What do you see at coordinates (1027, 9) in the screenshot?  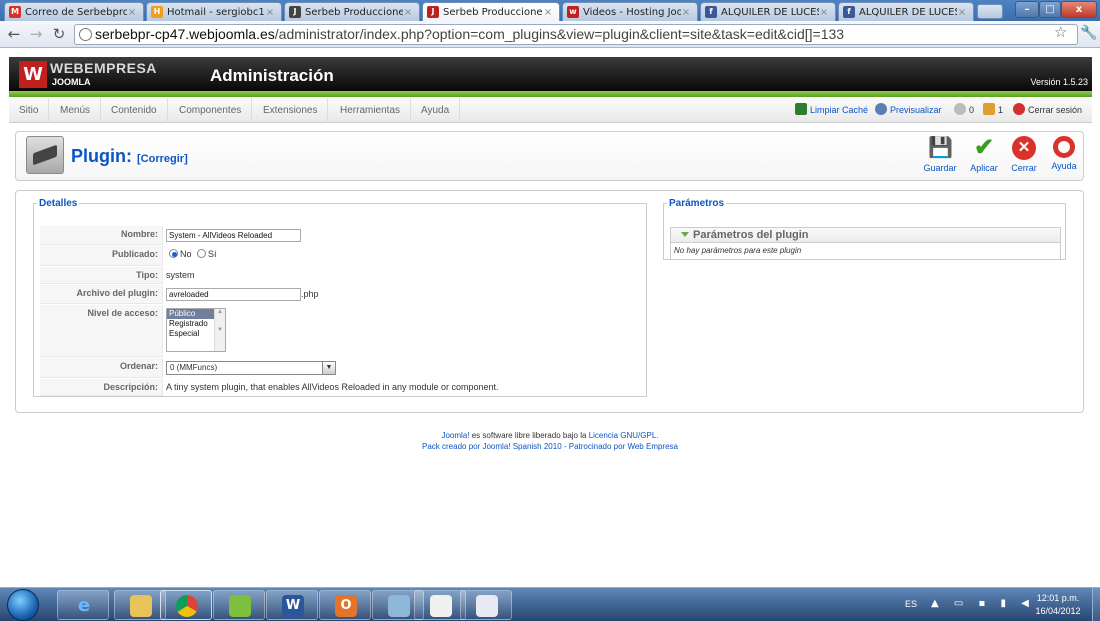 I see `minimize-button: –` at bounding box center [1027, 9].